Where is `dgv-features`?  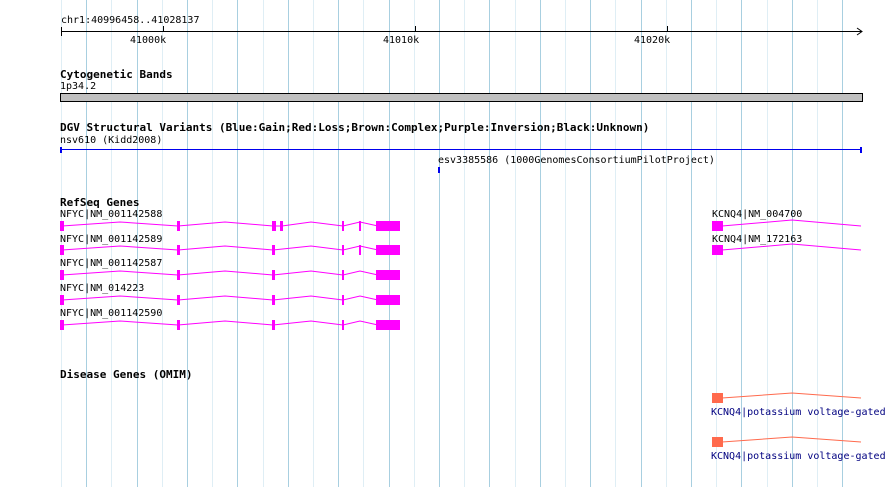 dgv-features is located at coordinates (445, 148).